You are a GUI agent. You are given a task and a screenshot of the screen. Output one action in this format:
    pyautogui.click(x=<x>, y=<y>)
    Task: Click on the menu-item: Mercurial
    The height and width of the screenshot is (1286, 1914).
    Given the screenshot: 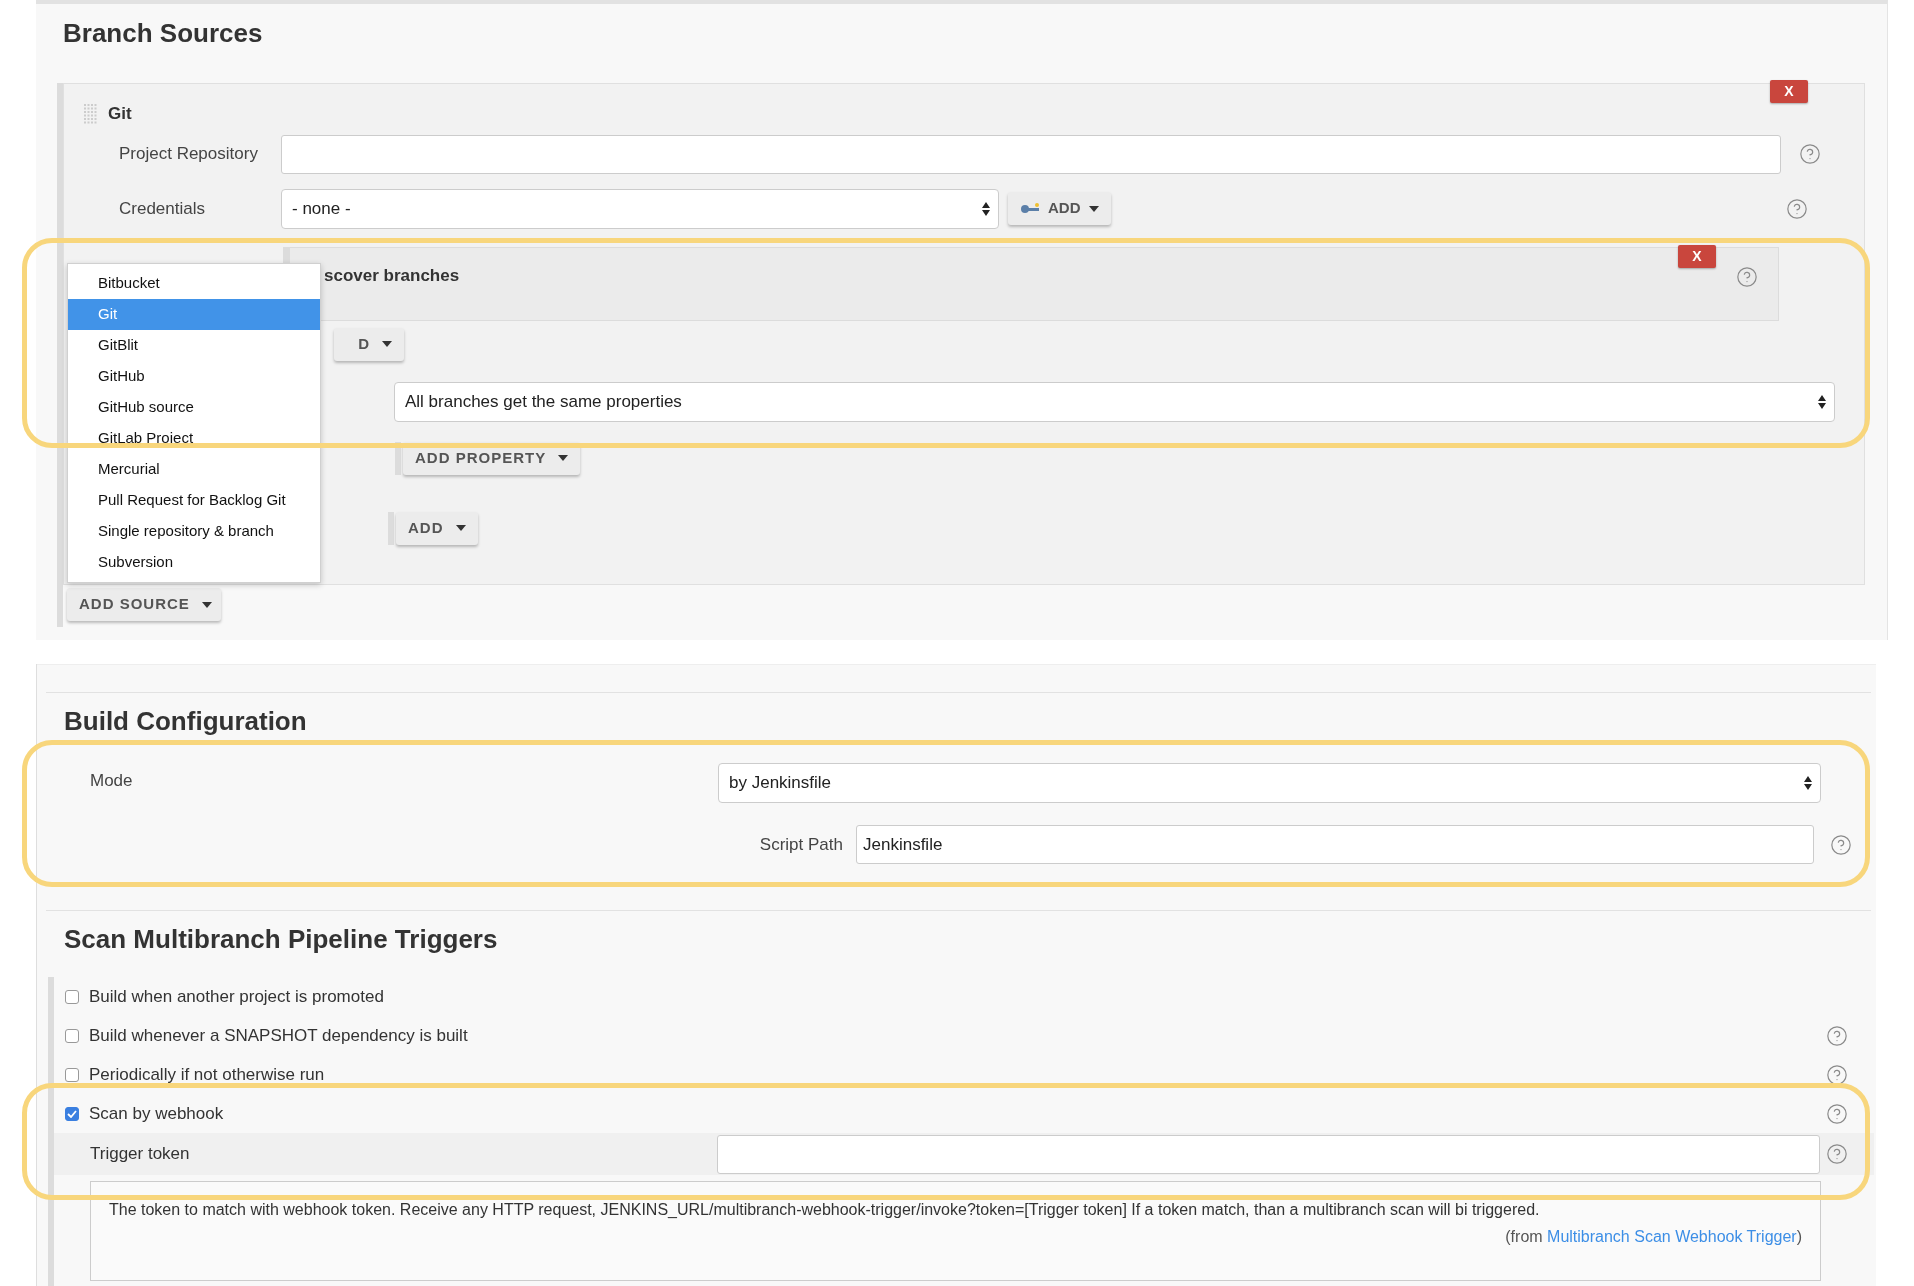 What is the action you would take?
    pyautogui.click(x=194, y=469)
    